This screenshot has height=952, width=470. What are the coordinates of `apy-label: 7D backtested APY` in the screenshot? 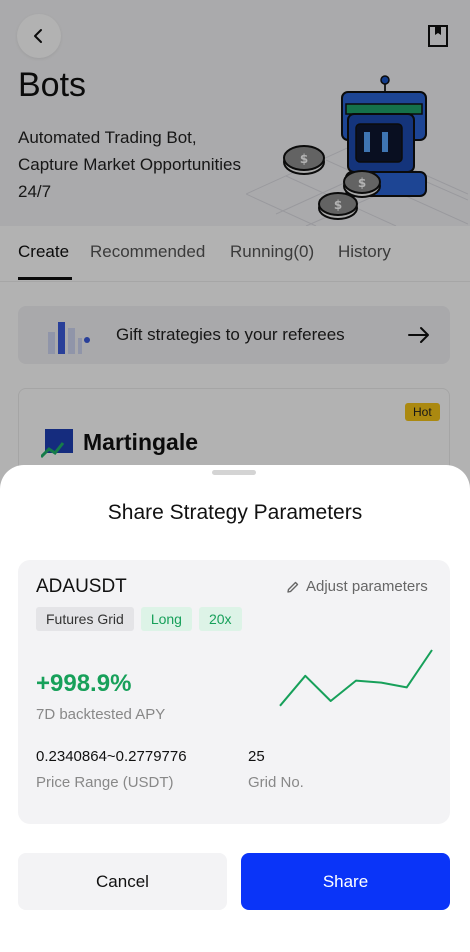 It's located at (101, 714).